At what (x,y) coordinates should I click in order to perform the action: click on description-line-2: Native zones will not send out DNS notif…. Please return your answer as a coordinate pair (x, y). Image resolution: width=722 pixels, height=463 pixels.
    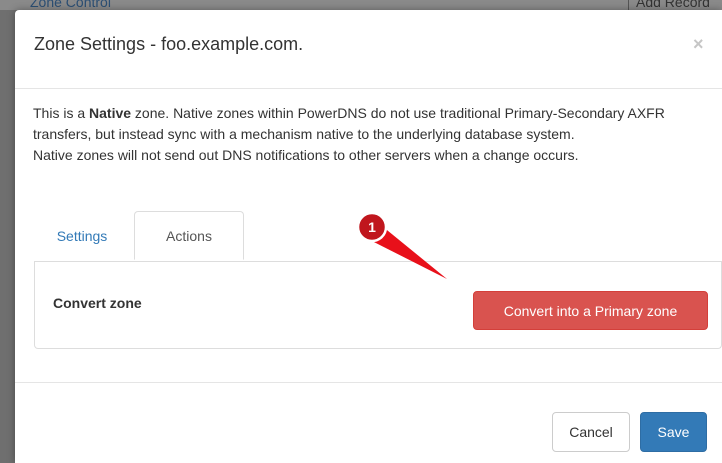
    Looking at the image, I should click on (306, 155).